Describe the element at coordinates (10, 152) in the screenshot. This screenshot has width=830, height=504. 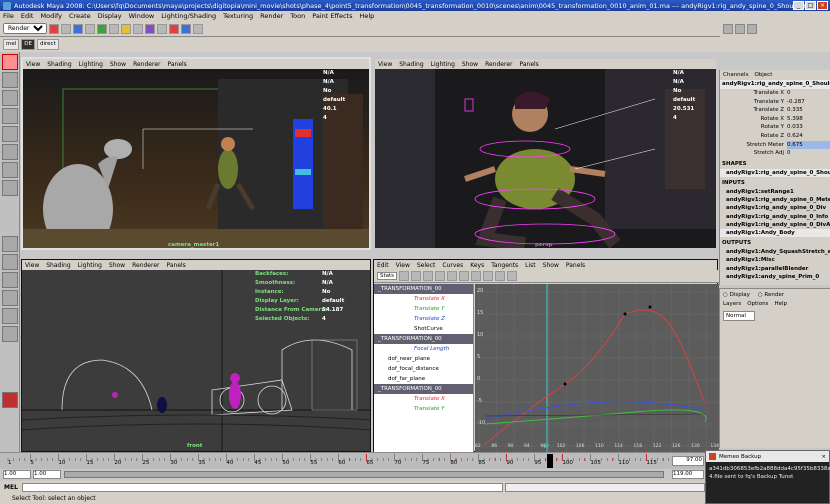
I see `scale-tool-icon` at that location.